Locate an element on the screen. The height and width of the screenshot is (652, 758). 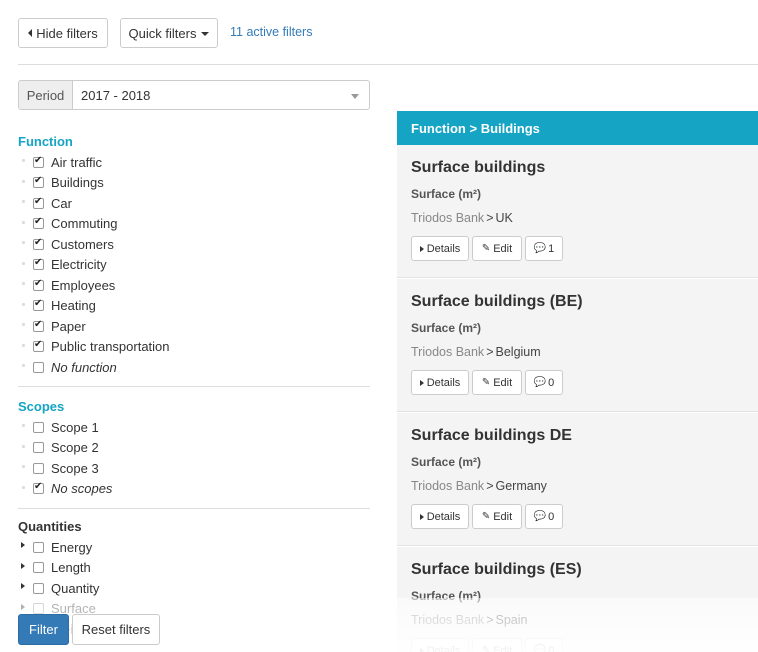
hide-filters-label: Hide filters is located at coordinates (67, 33).